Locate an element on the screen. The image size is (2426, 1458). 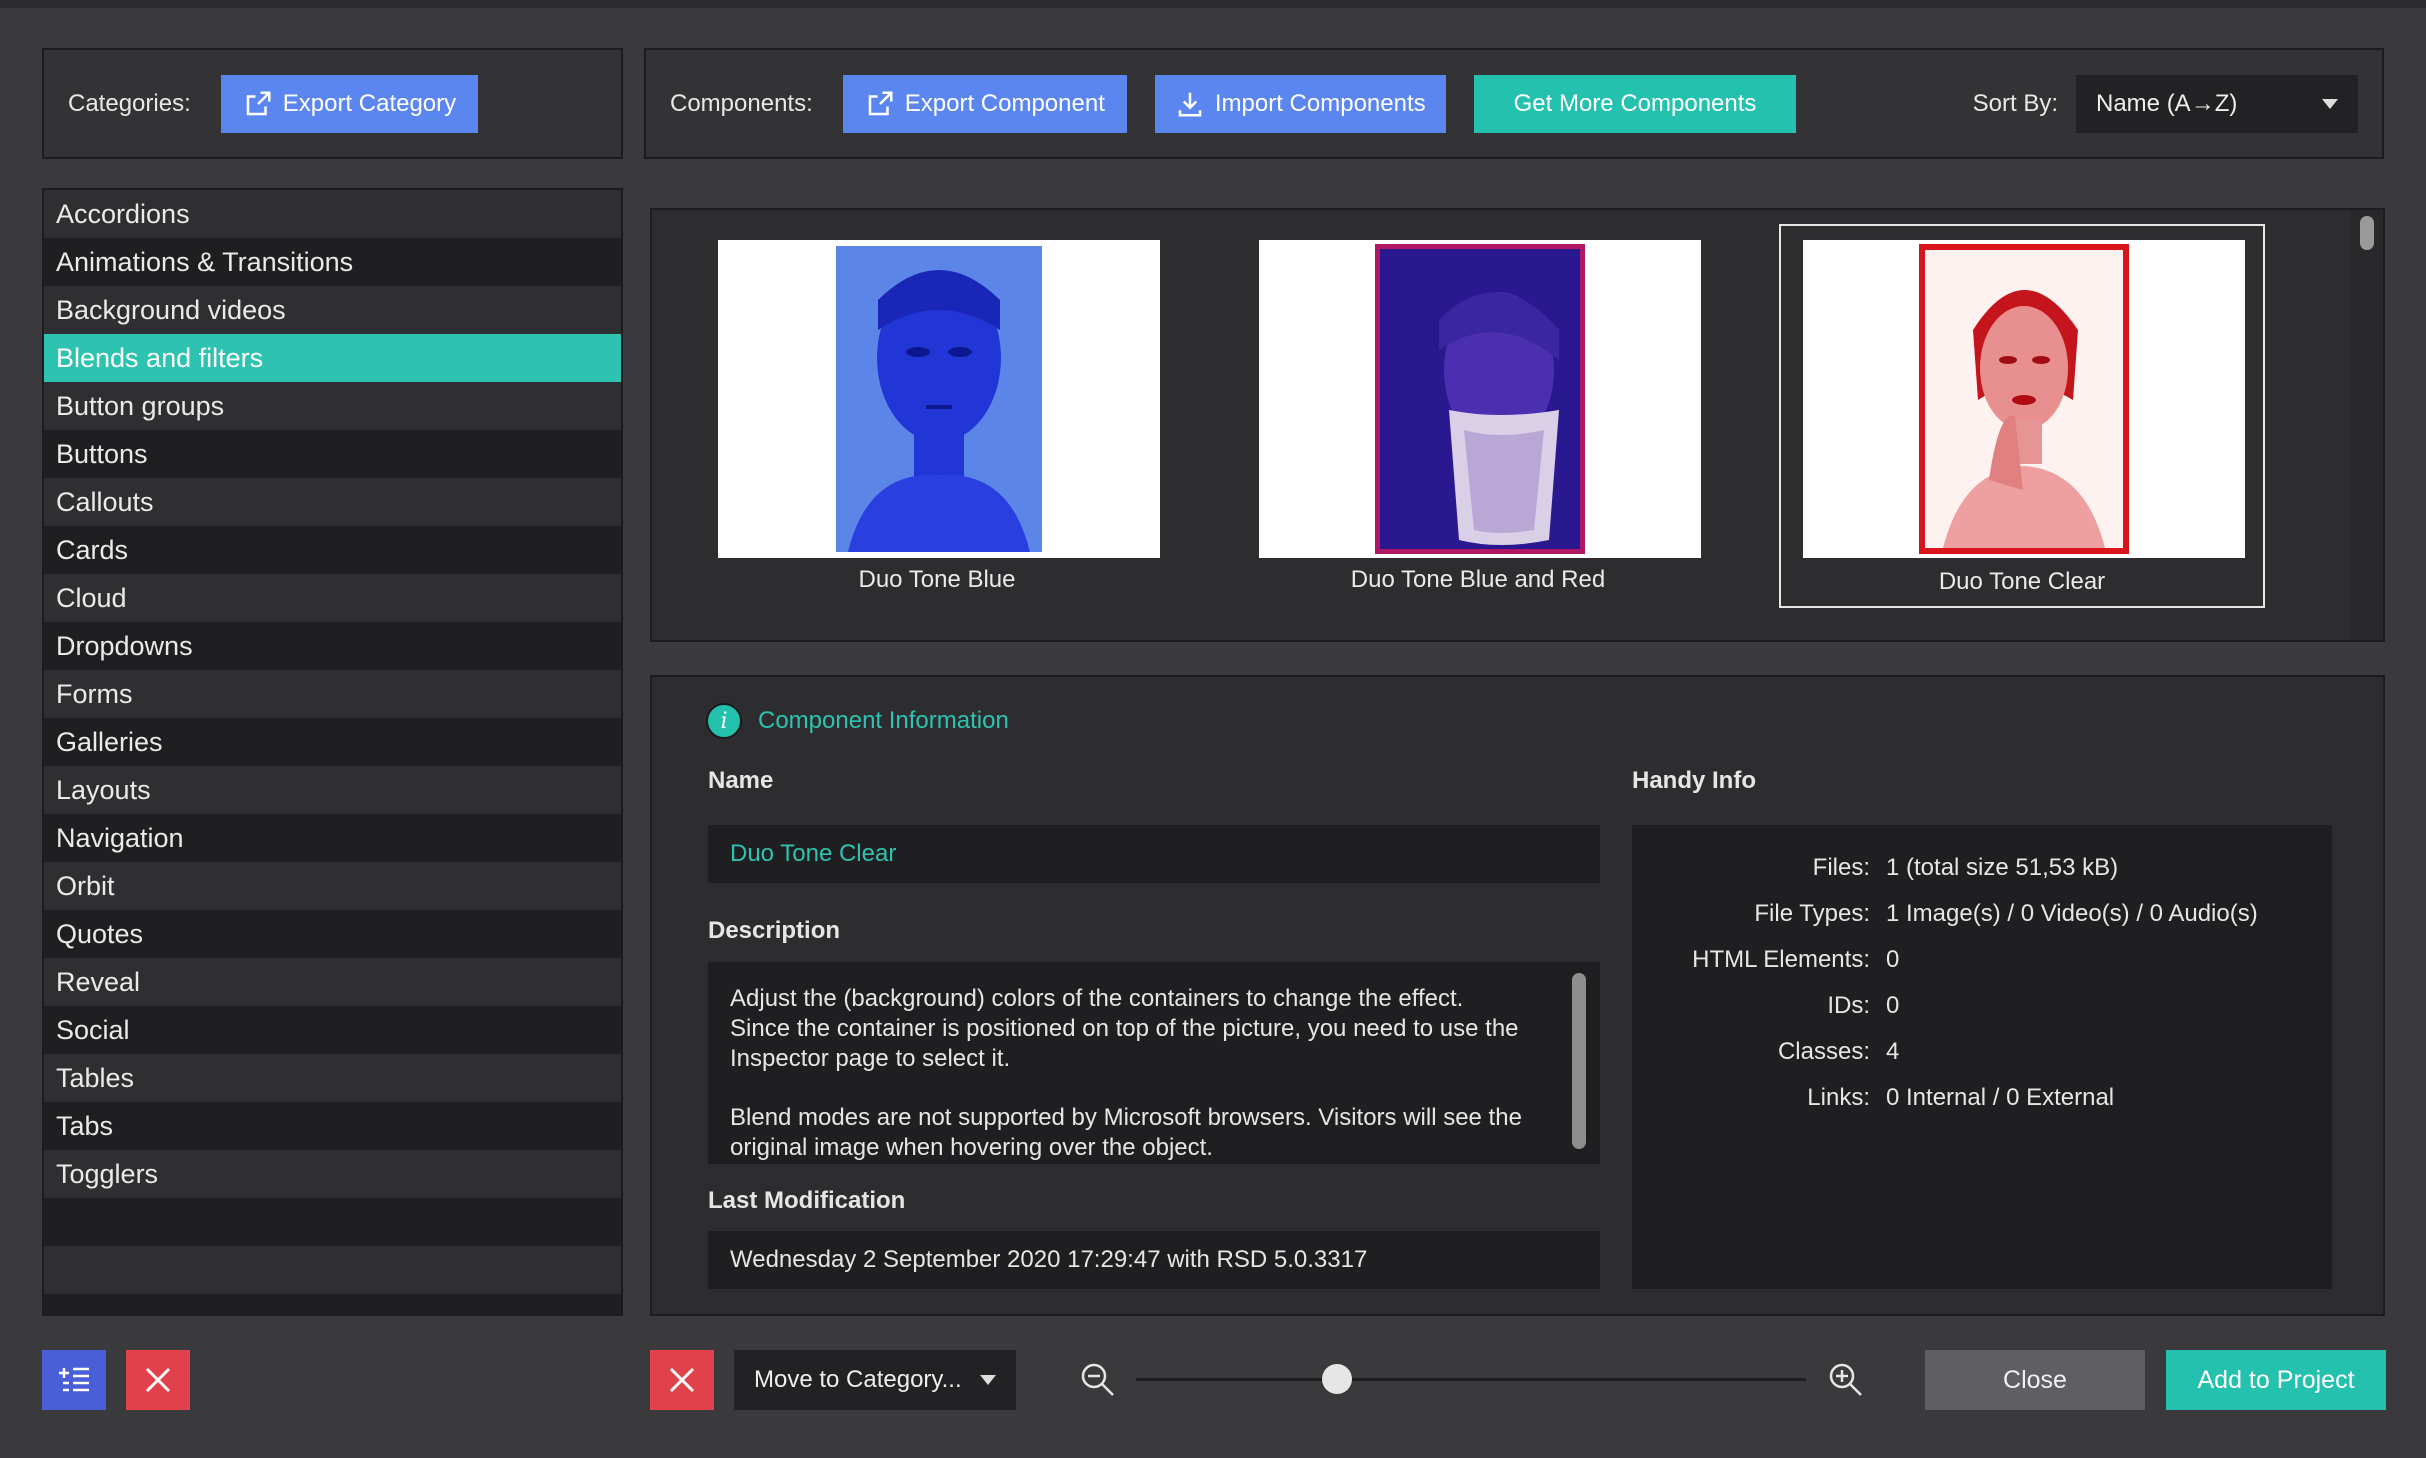
categories-toolbar: Categories: Export Category is located at coordinates (332, 103).